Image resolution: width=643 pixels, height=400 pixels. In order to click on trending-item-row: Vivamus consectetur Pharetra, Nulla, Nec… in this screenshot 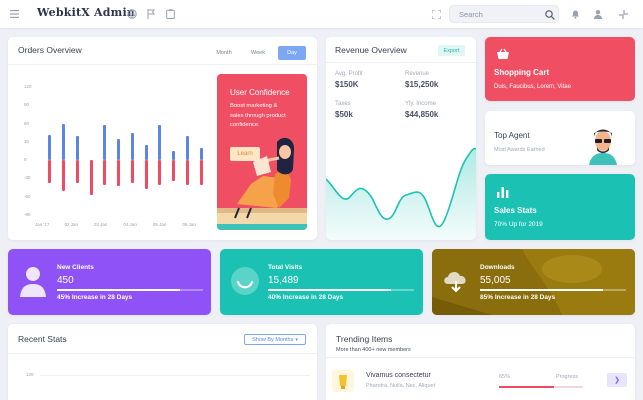, I will do `click(480, 381)`.